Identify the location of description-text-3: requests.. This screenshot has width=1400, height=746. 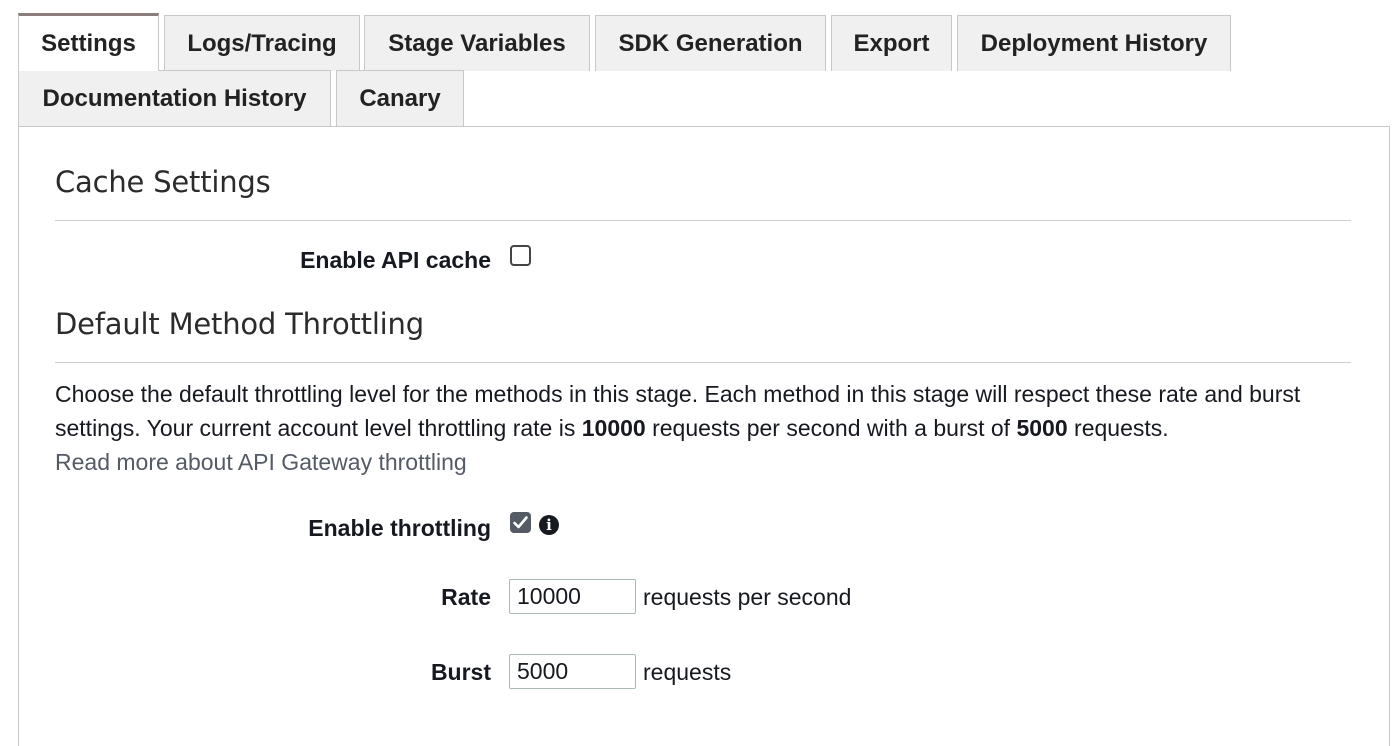
(1118, 428).